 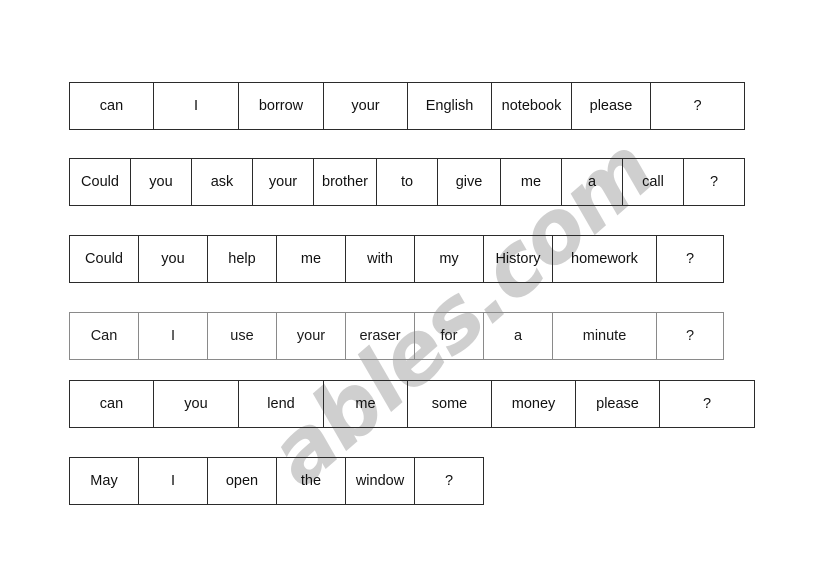 What do you see at coordinates (380, 336) in the screenshot?
I see `word-cell: eraser` at bounding box center [380, 336].